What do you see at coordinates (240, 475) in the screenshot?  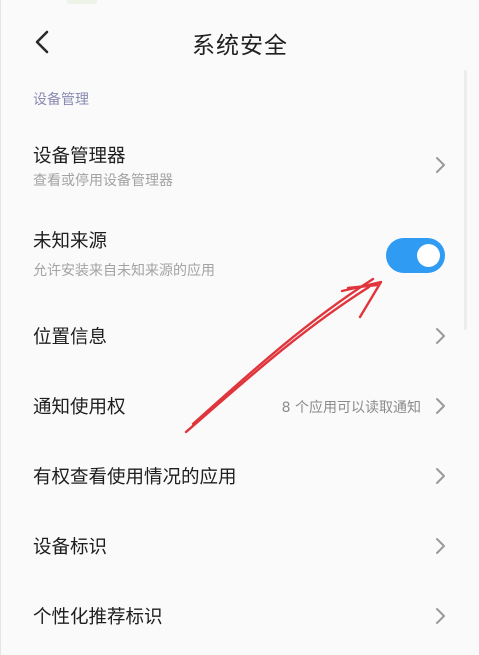 I see `row-usage-access: 有权查看使用情况的应用` at bounding box center [240, 475].